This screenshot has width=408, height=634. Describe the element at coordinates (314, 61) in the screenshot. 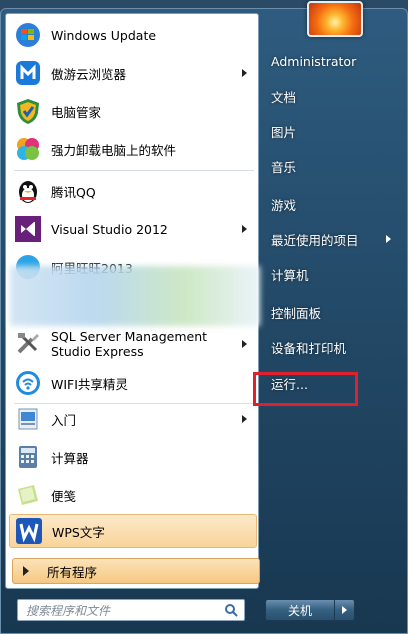

I see `right-item-label: Administrator` at that location.